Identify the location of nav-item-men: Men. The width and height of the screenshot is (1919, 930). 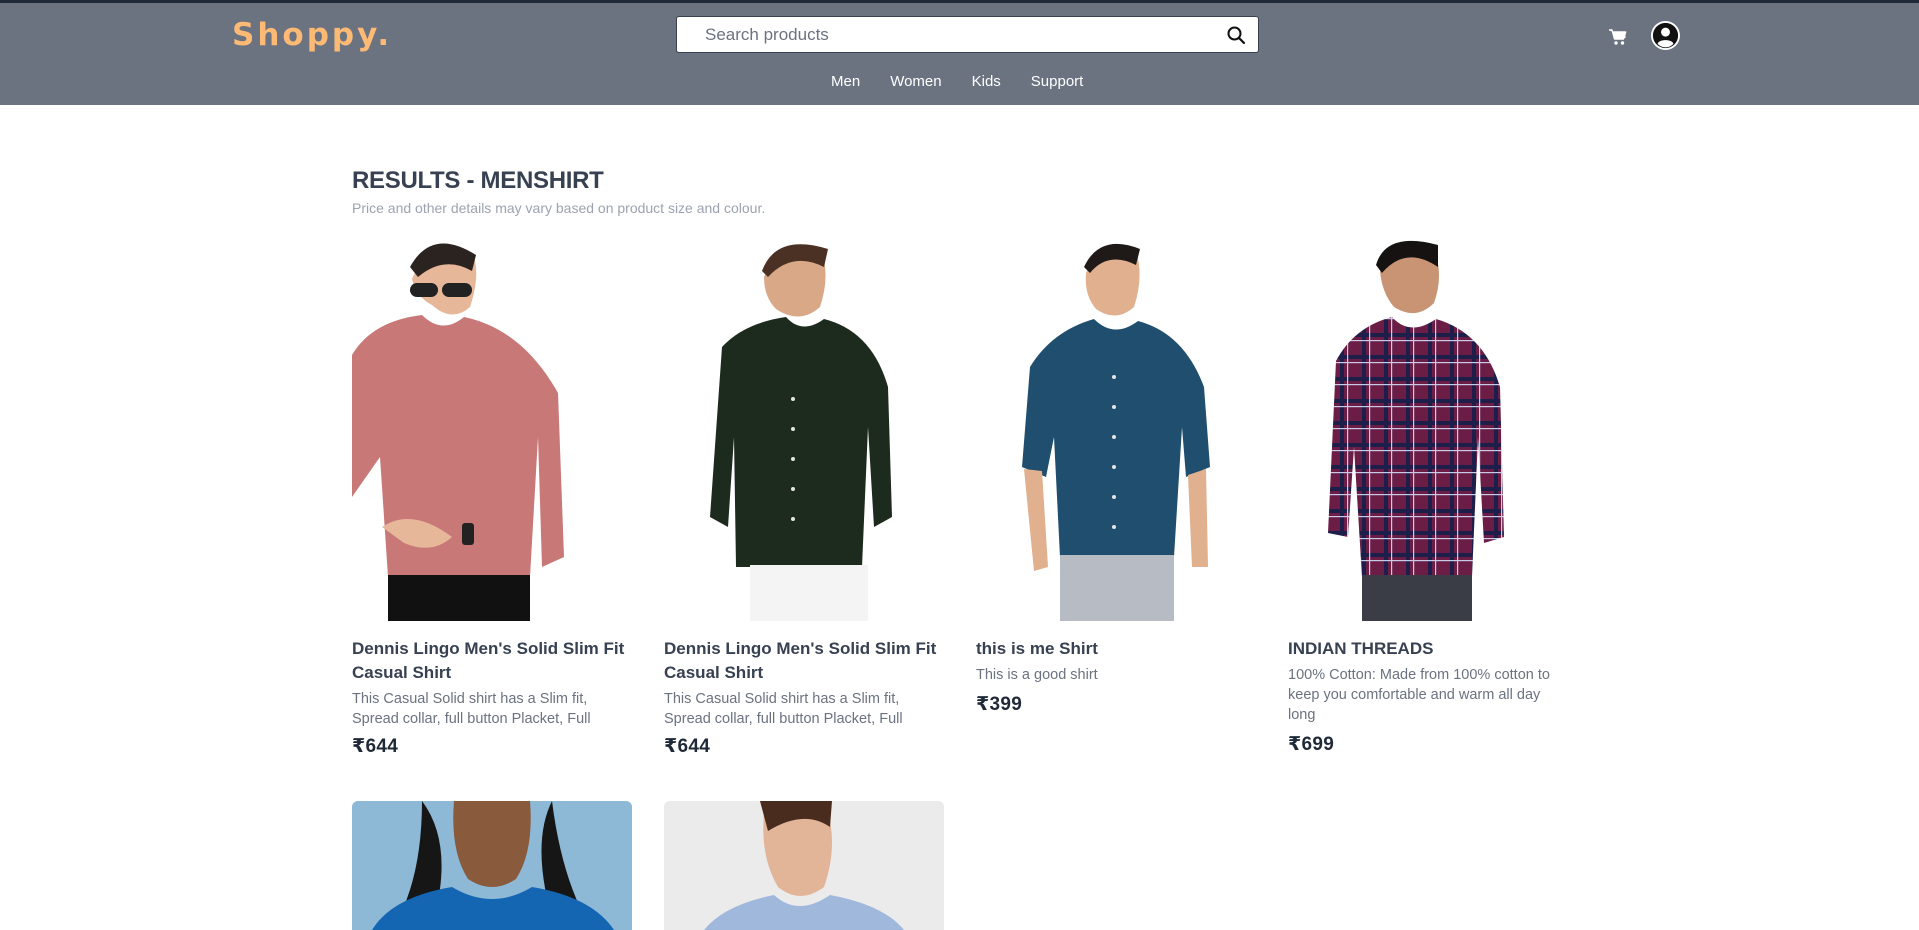
(845, 81).